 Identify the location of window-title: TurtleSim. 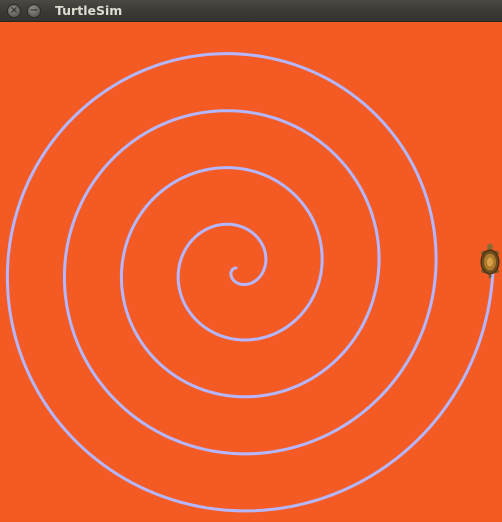
(89, 10).